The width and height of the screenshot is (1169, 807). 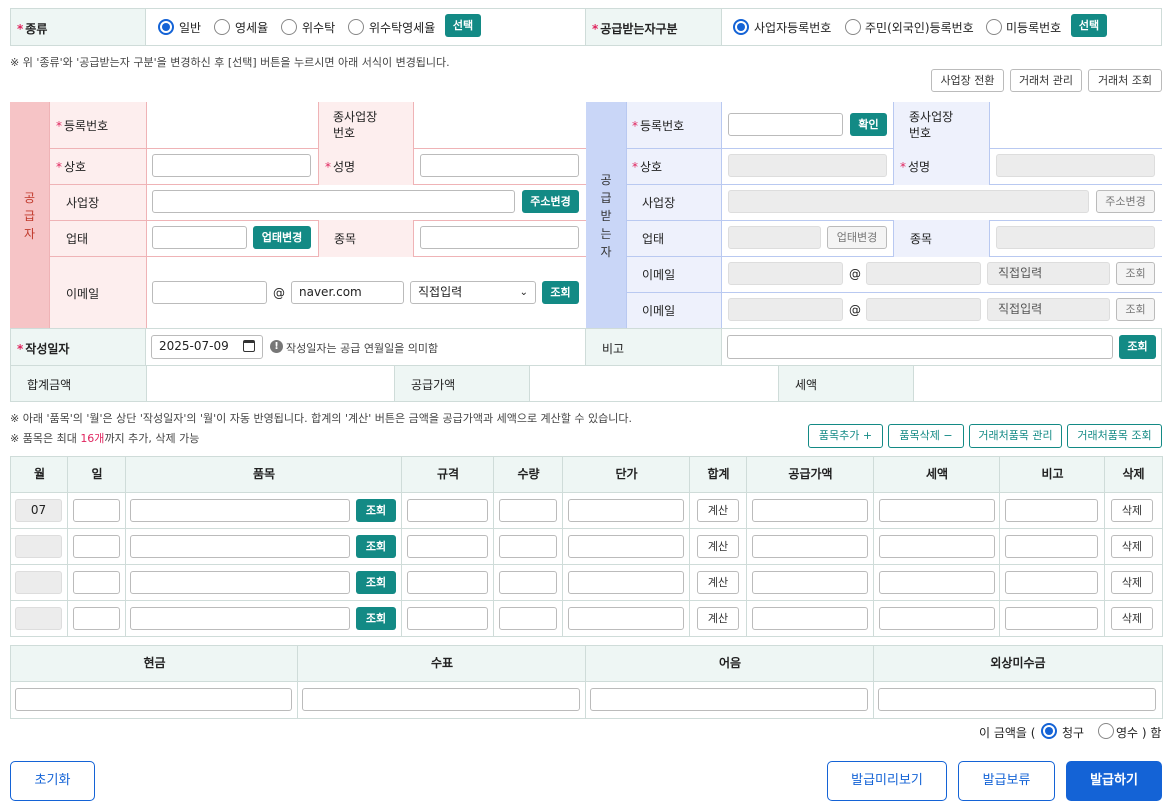 What do you see at coordinates (1135, 273) in the screenshot?
I see `receiver-email1-lookup-button: 조회` at bounding box center [1135, 273].